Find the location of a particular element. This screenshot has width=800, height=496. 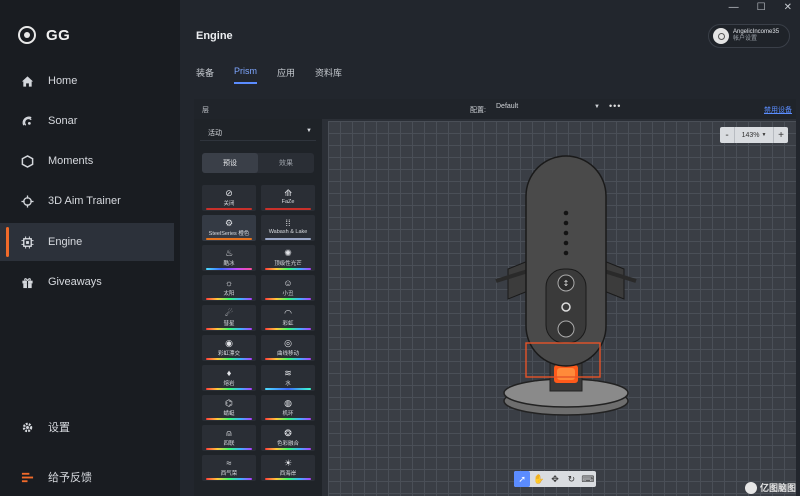

preset-tile: ☄ 彗星 is located at coordinates (229, 318).